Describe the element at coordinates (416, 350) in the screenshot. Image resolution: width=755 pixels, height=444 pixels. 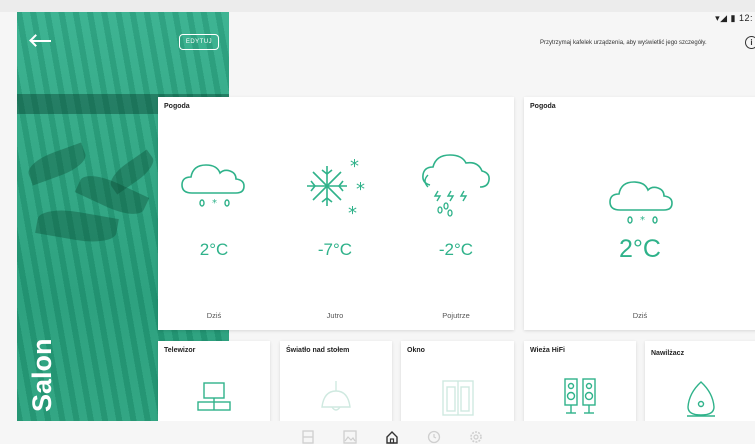
I see `tile-title: Okno` at that location.